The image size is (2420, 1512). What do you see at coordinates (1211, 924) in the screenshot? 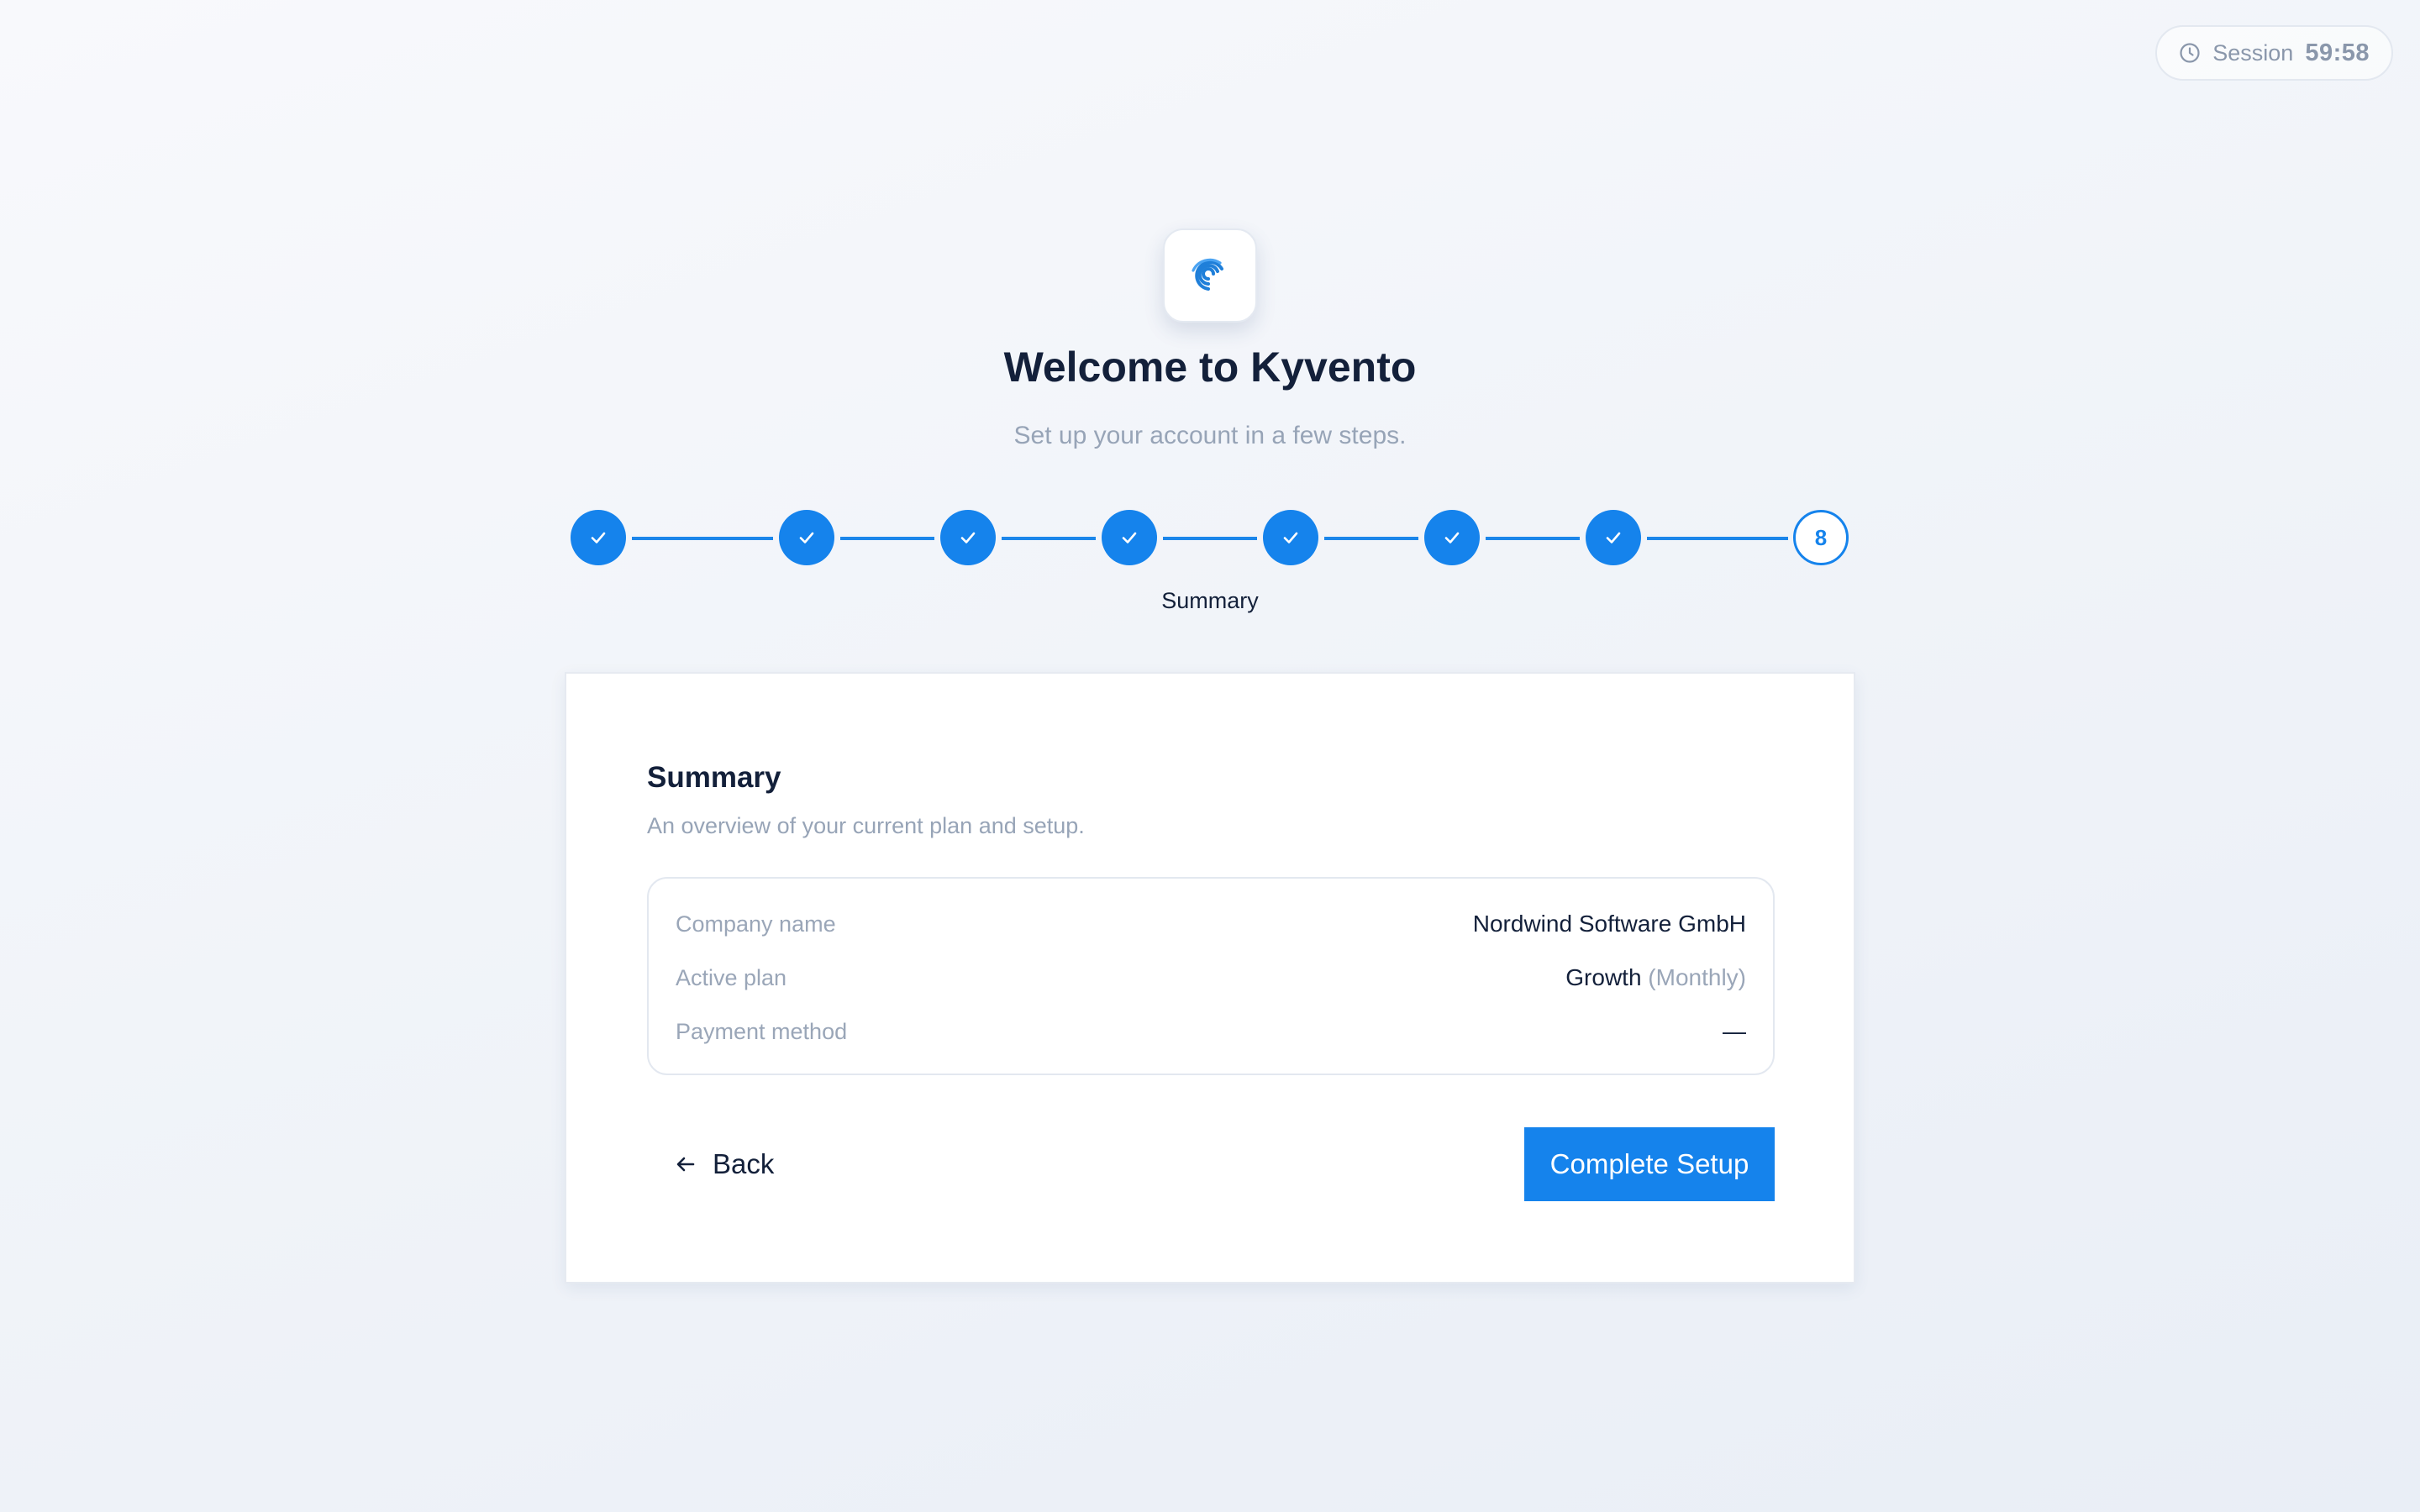
I see `summary-row-company: Company name Nordwind Software GmbH` at bounding box center [1211, 924].